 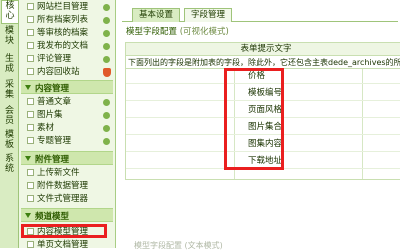 What do you see at coordinates (177, 32) in the screenshot?
I see `section-title: 模型字段配置 (可视化模式)` at bounding box center [177, 32].